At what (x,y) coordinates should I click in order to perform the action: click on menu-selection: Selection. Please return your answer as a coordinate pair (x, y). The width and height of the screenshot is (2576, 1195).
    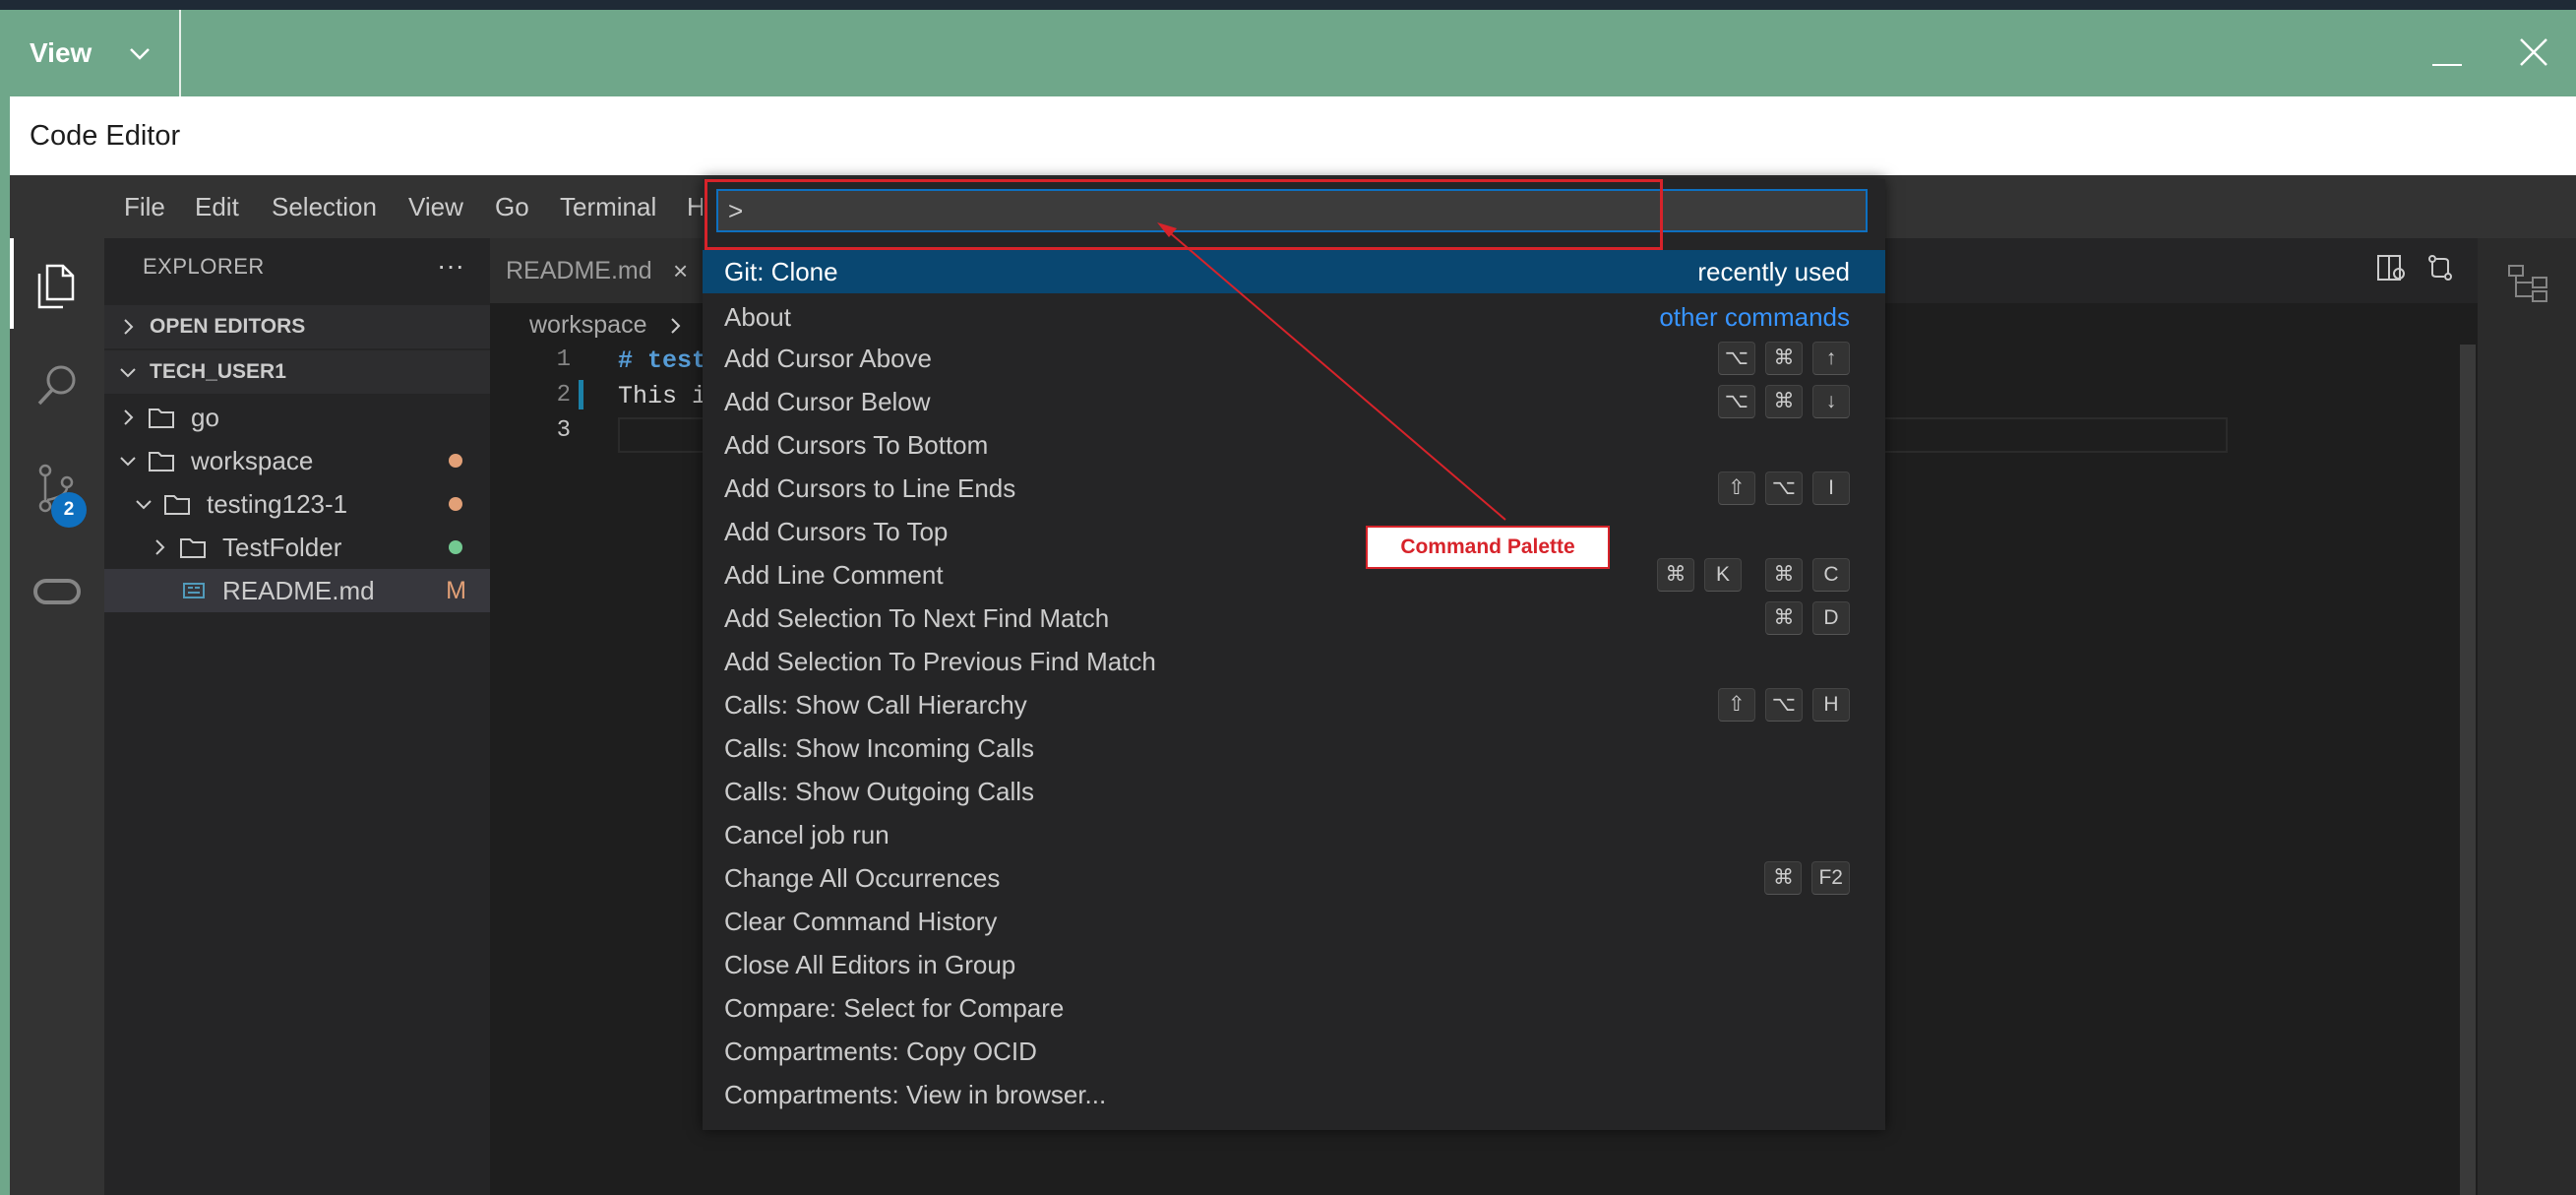
    Looking at the image, I should click on (324, 206).